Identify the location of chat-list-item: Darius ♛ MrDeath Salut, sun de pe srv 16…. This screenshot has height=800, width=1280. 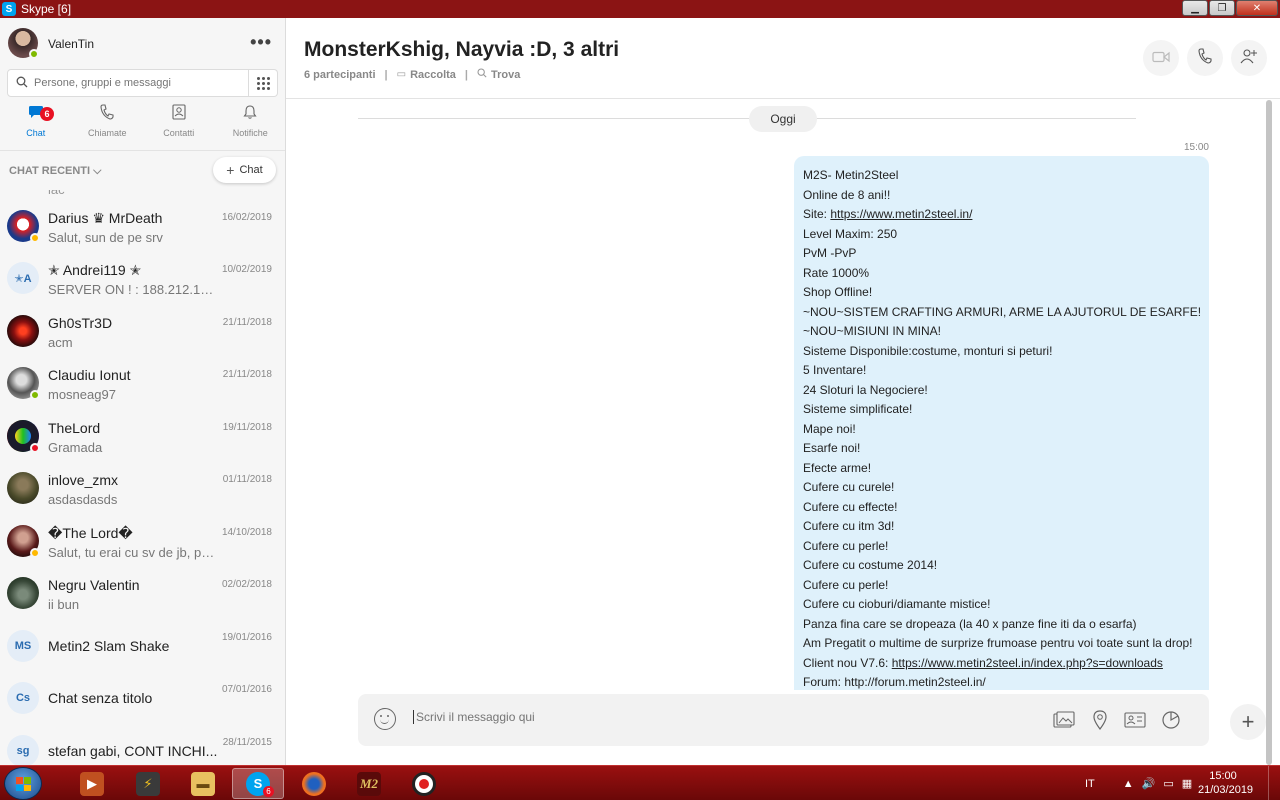
(142, 226).